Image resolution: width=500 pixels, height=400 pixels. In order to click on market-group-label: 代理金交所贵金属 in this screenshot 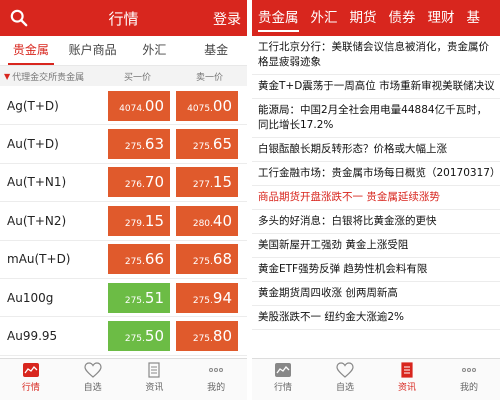, I will do `click(48, 76)`.